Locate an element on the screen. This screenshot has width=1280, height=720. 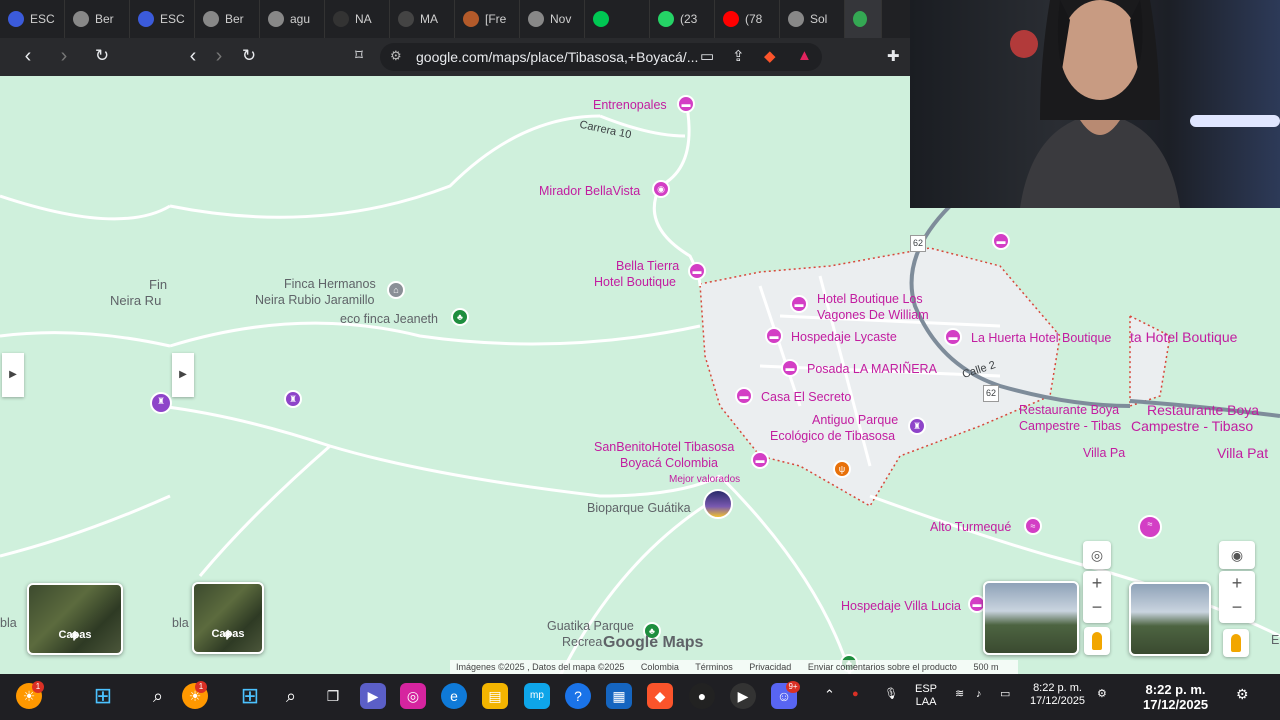
brave-browser-icon: ◆ is located at coordinates (660, 696).